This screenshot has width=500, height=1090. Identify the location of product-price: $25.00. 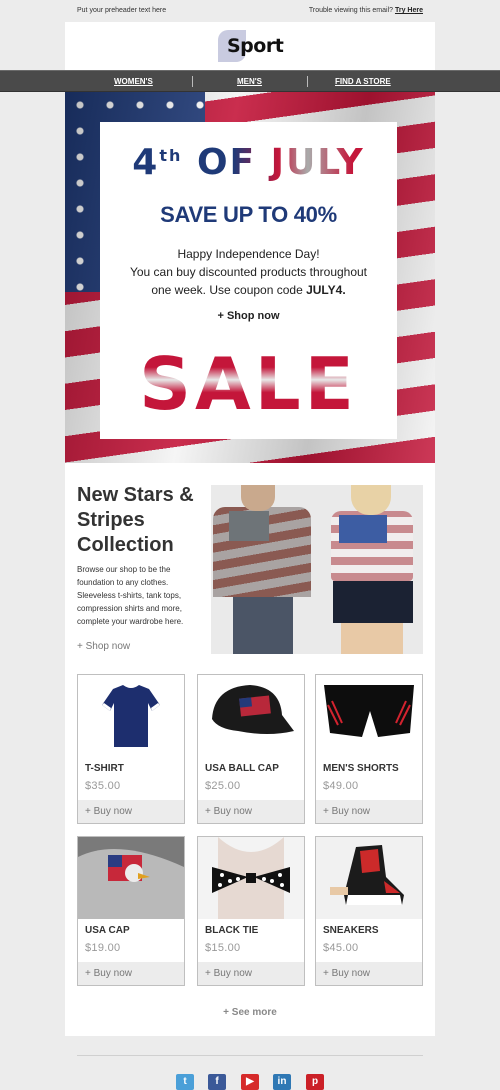
(223, 786).